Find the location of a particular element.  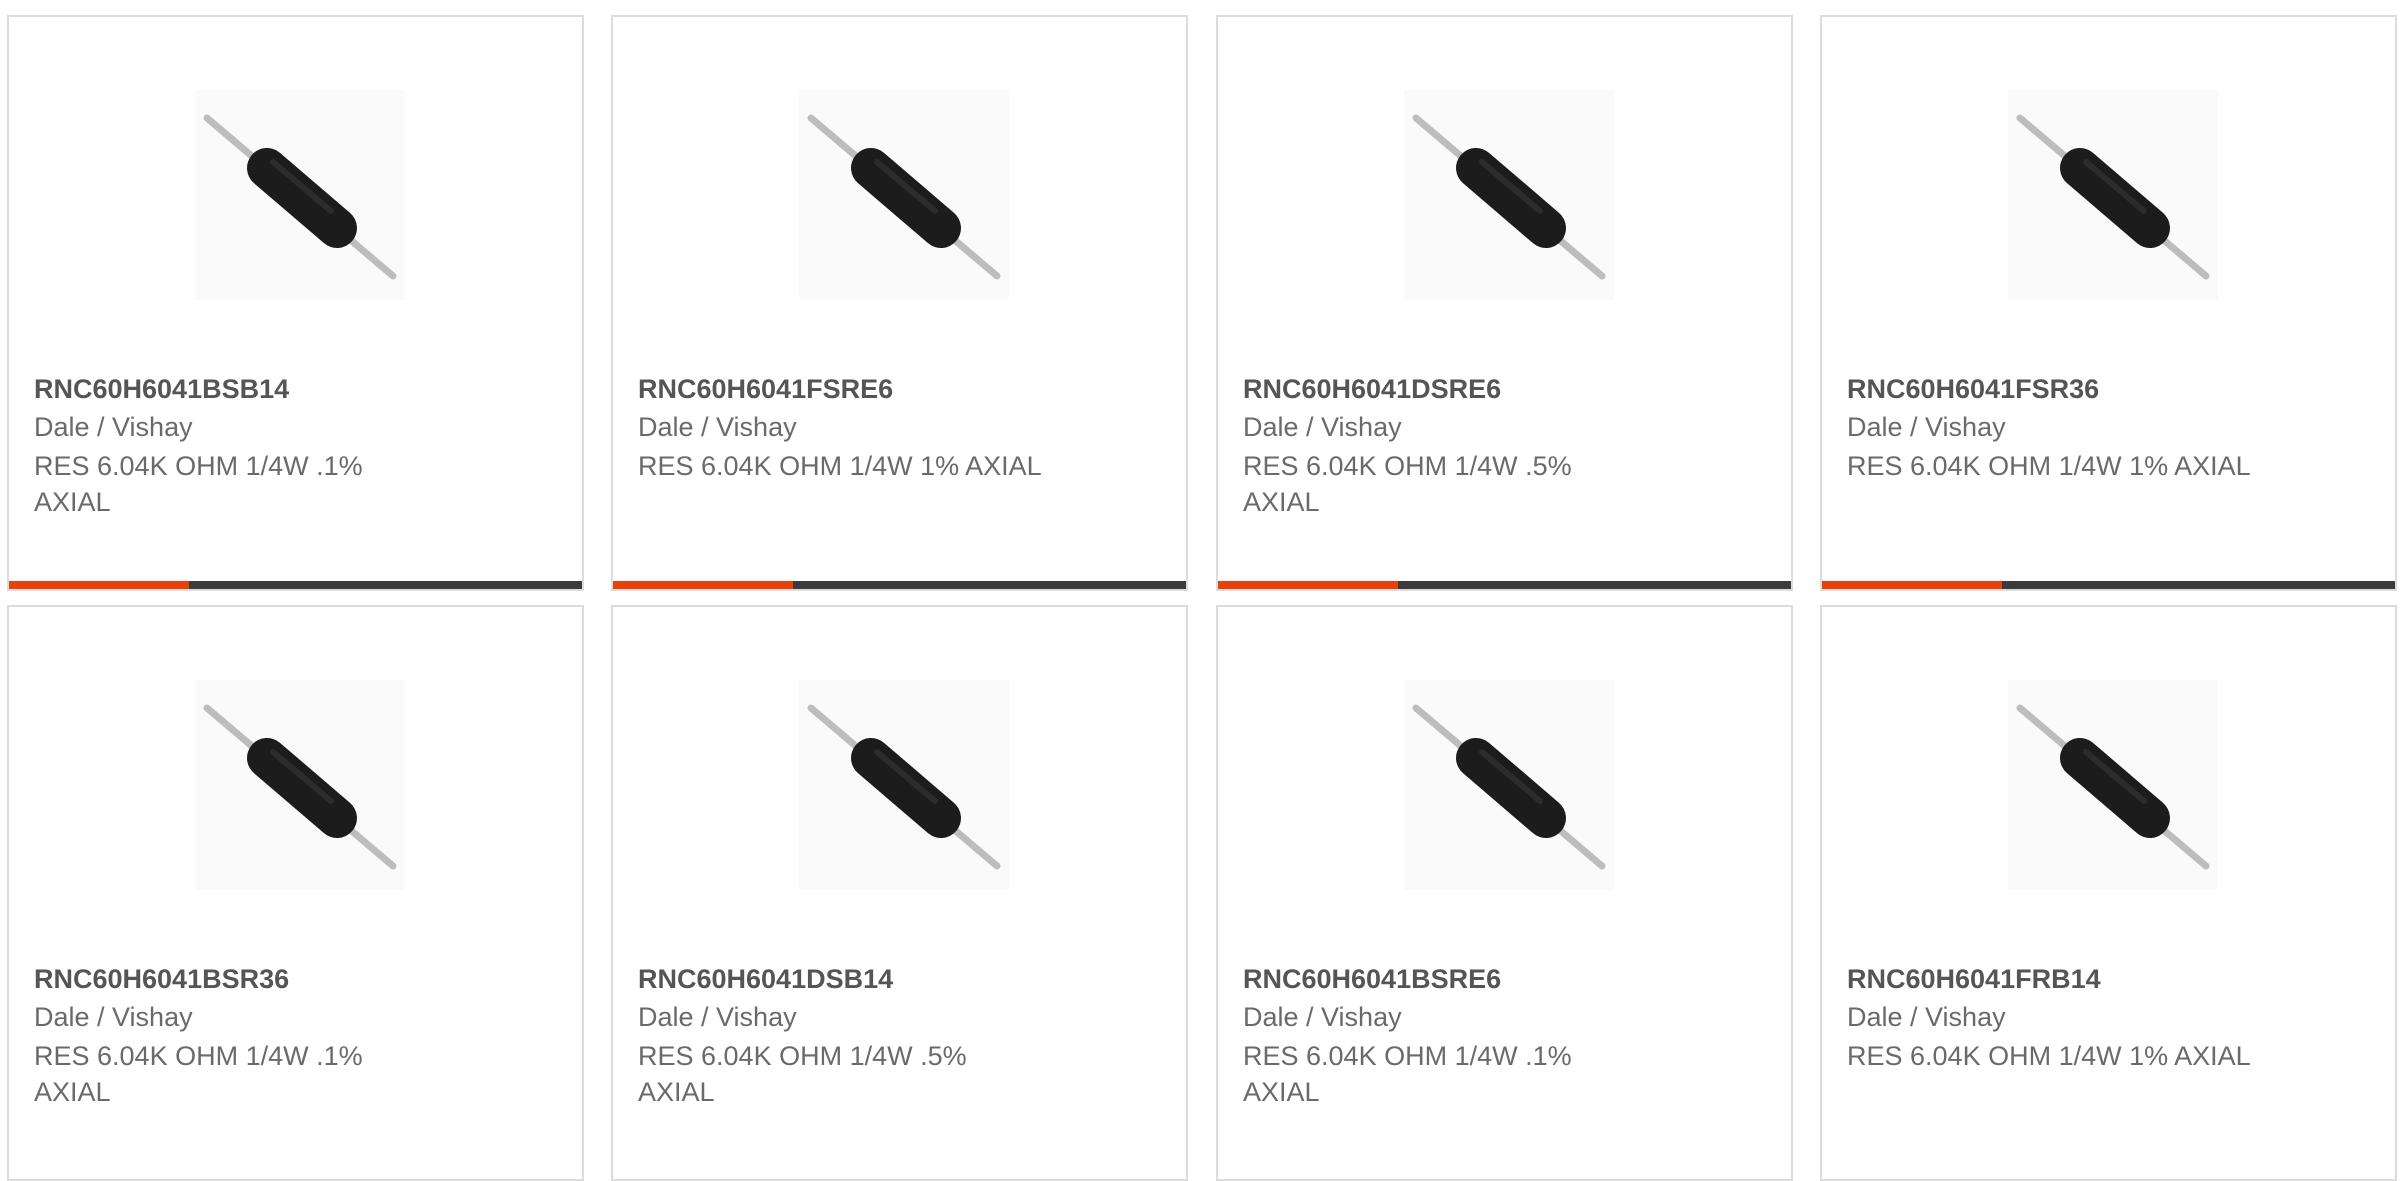

part-number-link: RNC60H6041BSR36 is located at coordinates (161, 979).